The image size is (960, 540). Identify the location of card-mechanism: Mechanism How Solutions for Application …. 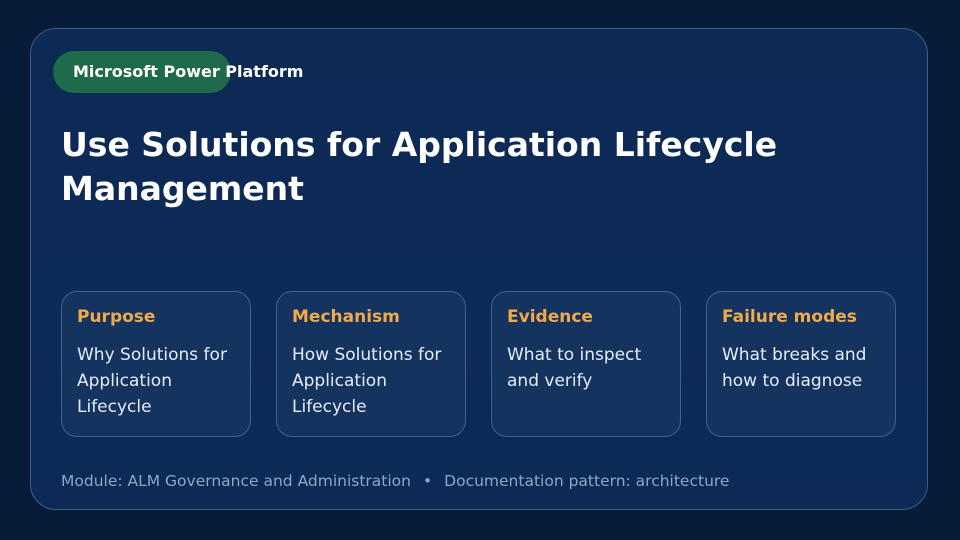
(371, 364).